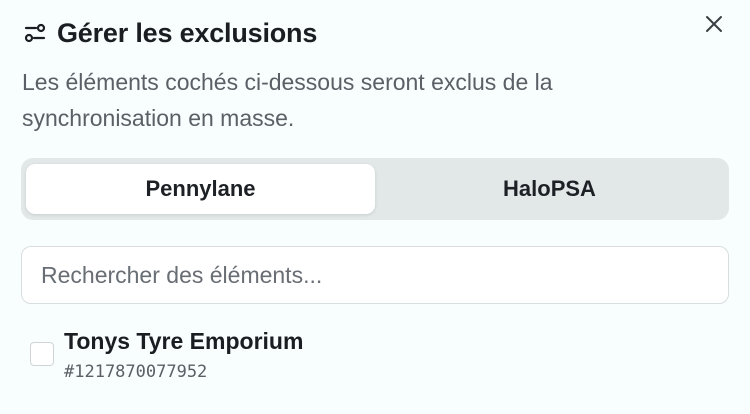  Describe the element at coordinates (184, 341) in the screenshot. I see `item-name: Tonys Tyre Emporium` at that location.